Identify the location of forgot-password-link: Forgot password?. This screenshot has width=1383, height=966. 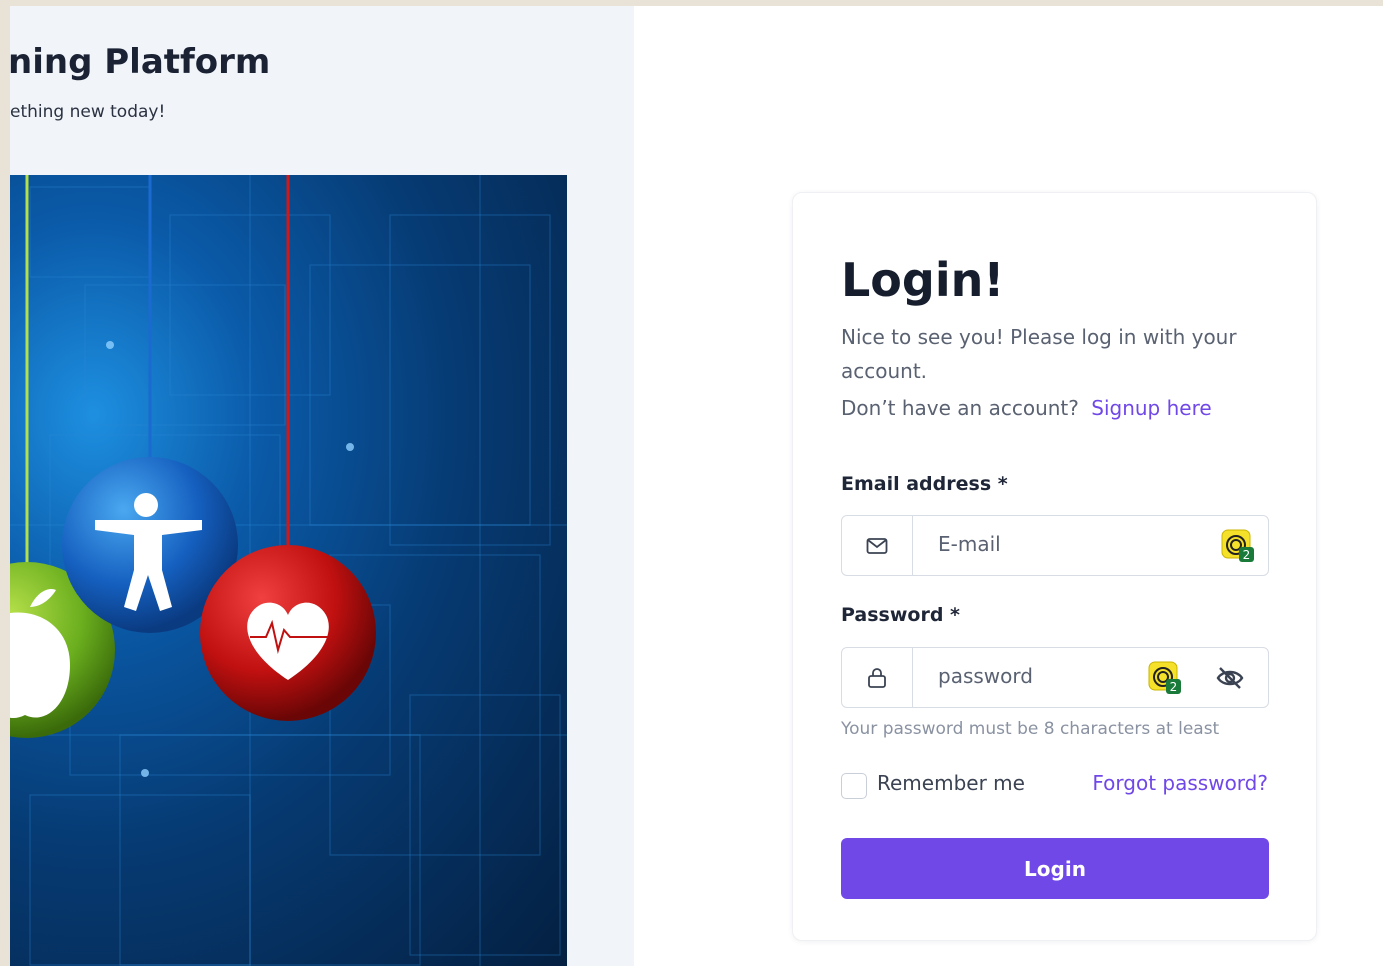
(1180, 783).